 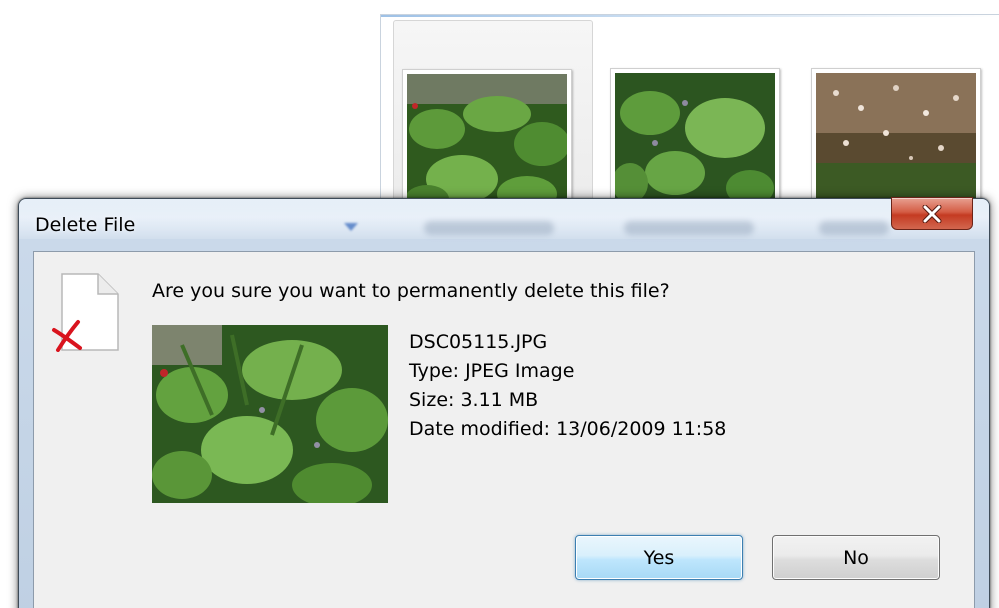 What do you see at coordinates (568, 429) in the screenshot?
I see `file-date-modified: Date modified: 13/06/2009 11:58` at bounding box center [568, 429].